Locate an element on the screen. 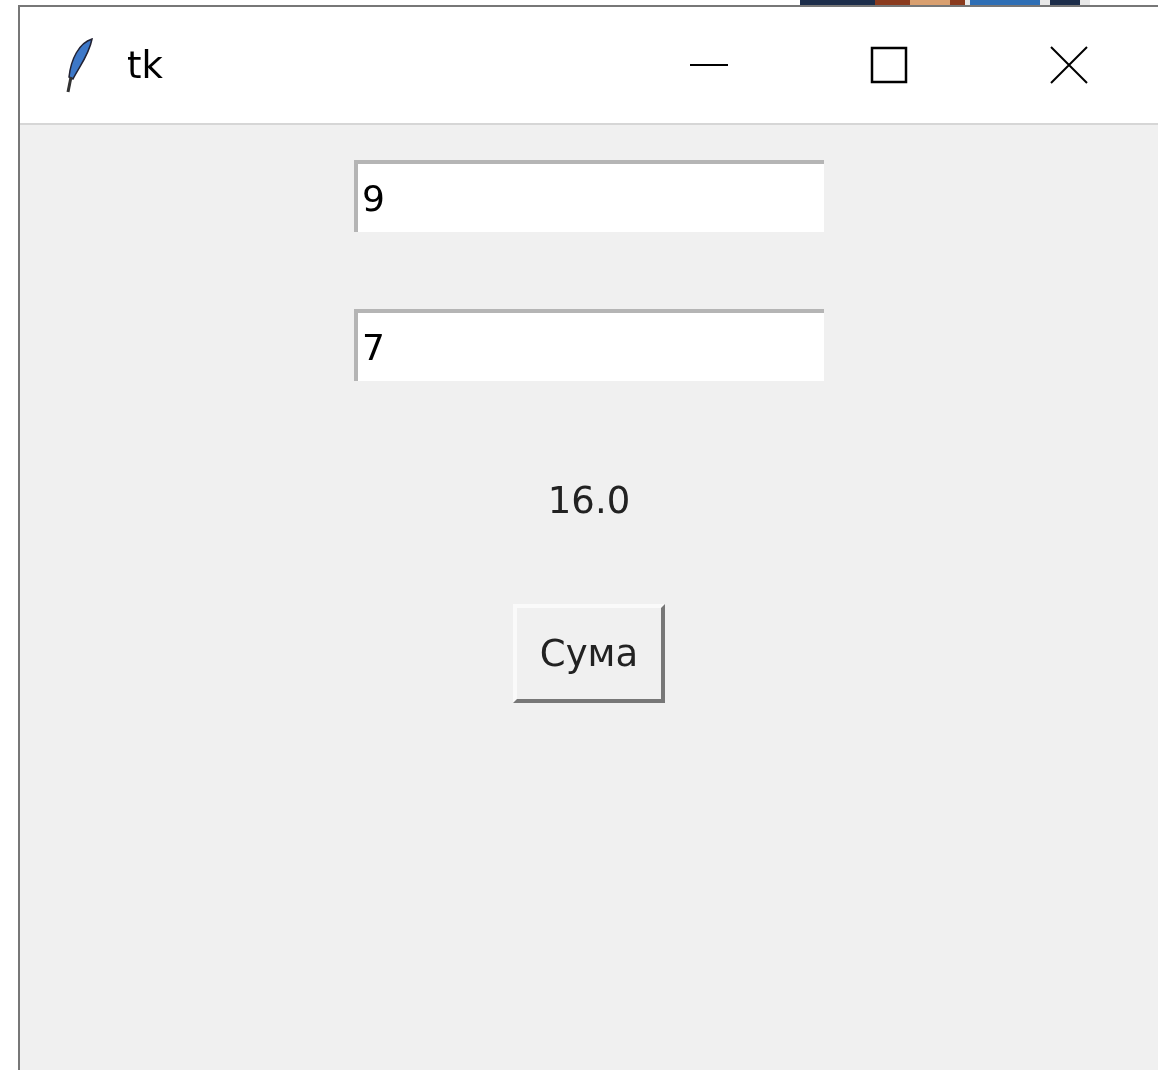 Image resolution: width=1158 pixels, height=1070 pixels. feather-icon is located at coordinates (80, 65).